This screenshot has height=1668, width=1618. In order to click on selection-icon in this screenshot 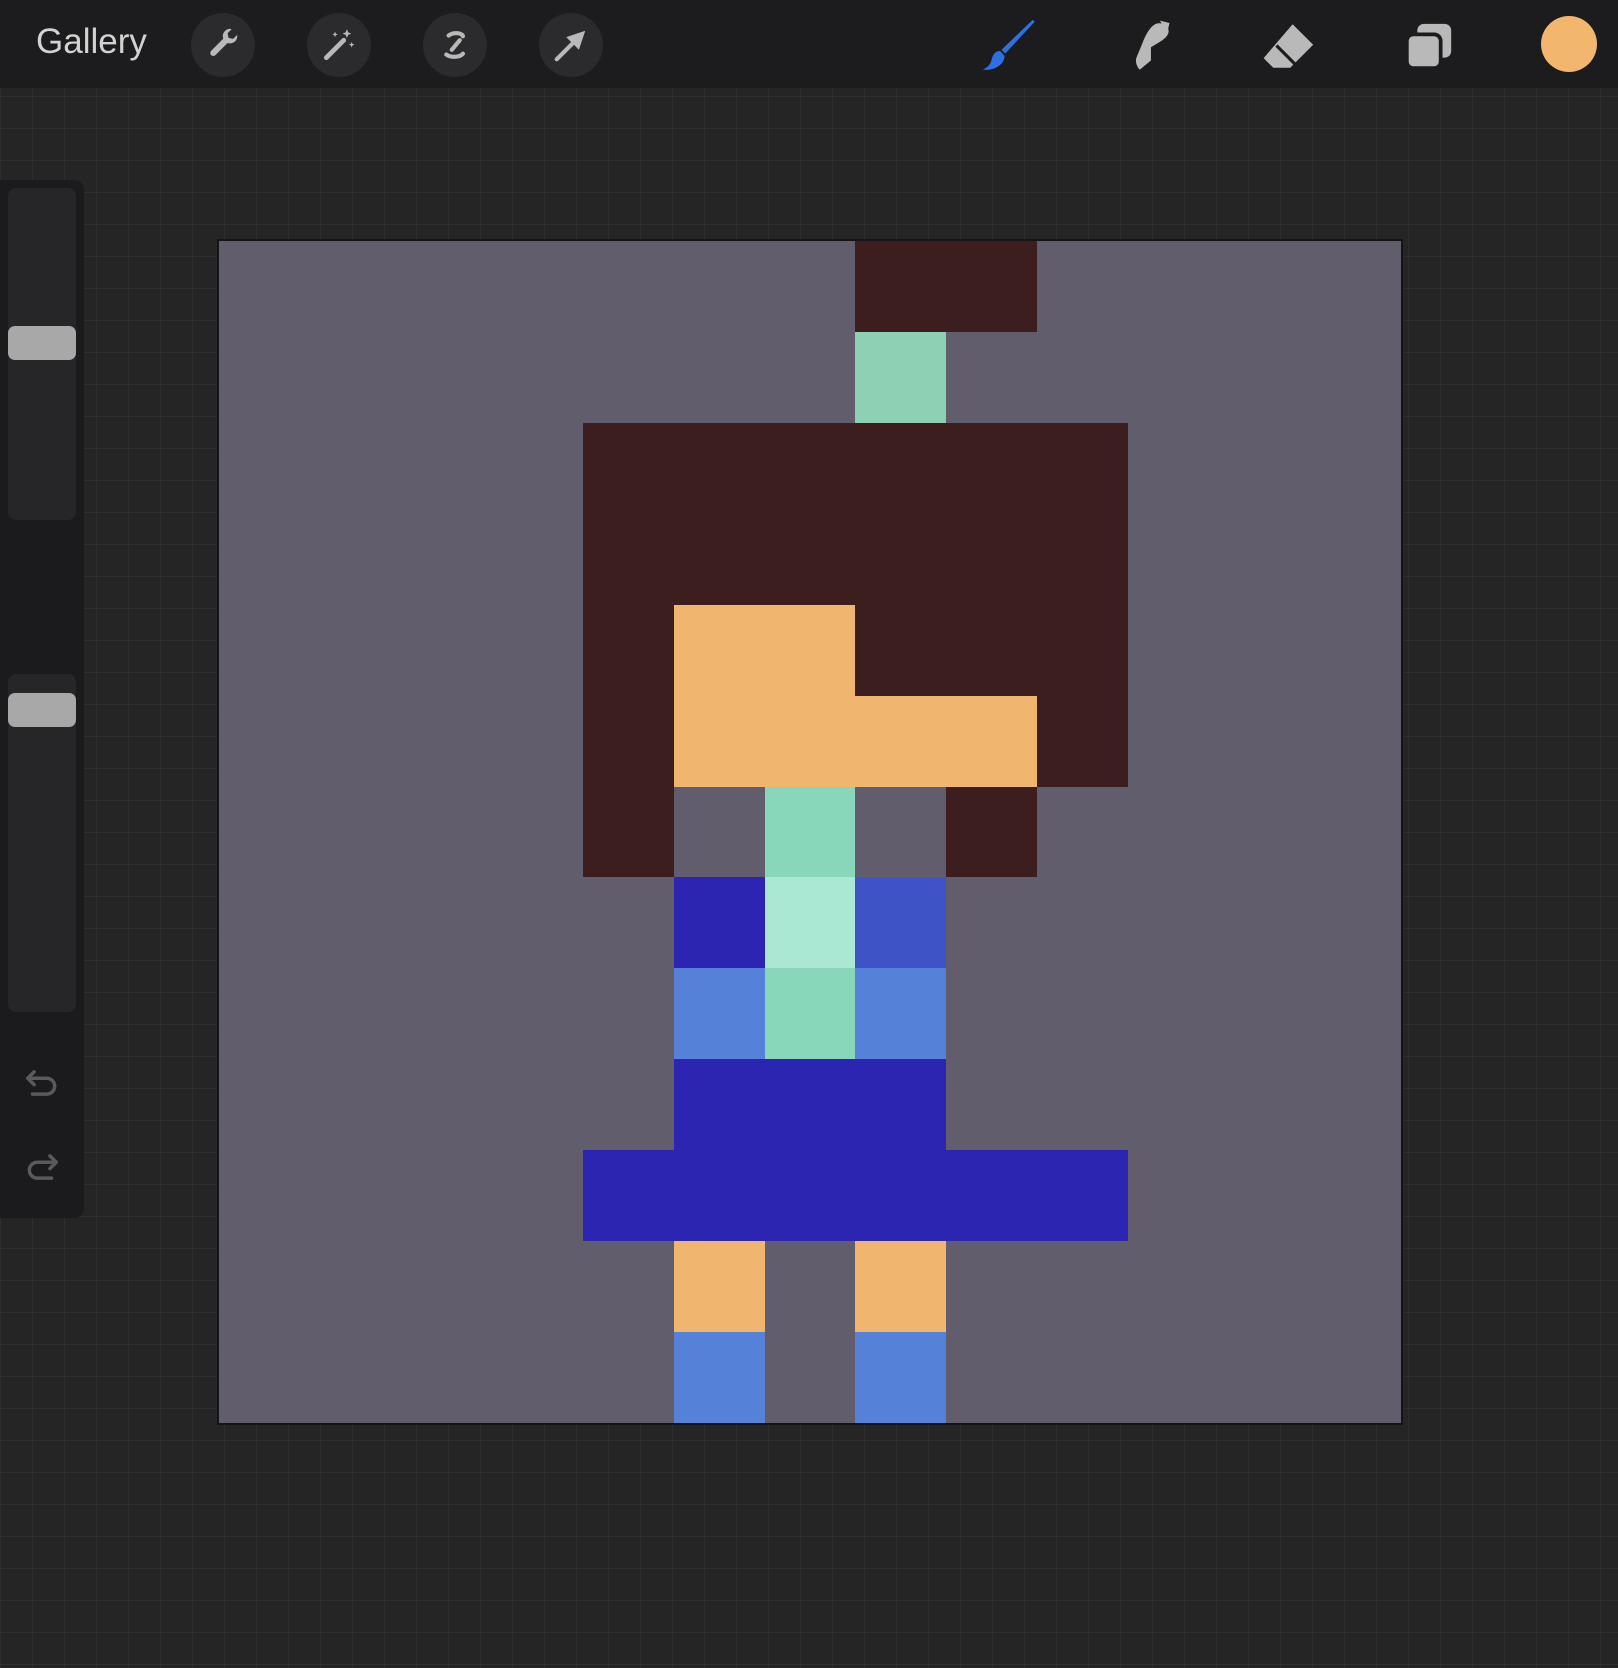, I will do `click(454, 45)`.